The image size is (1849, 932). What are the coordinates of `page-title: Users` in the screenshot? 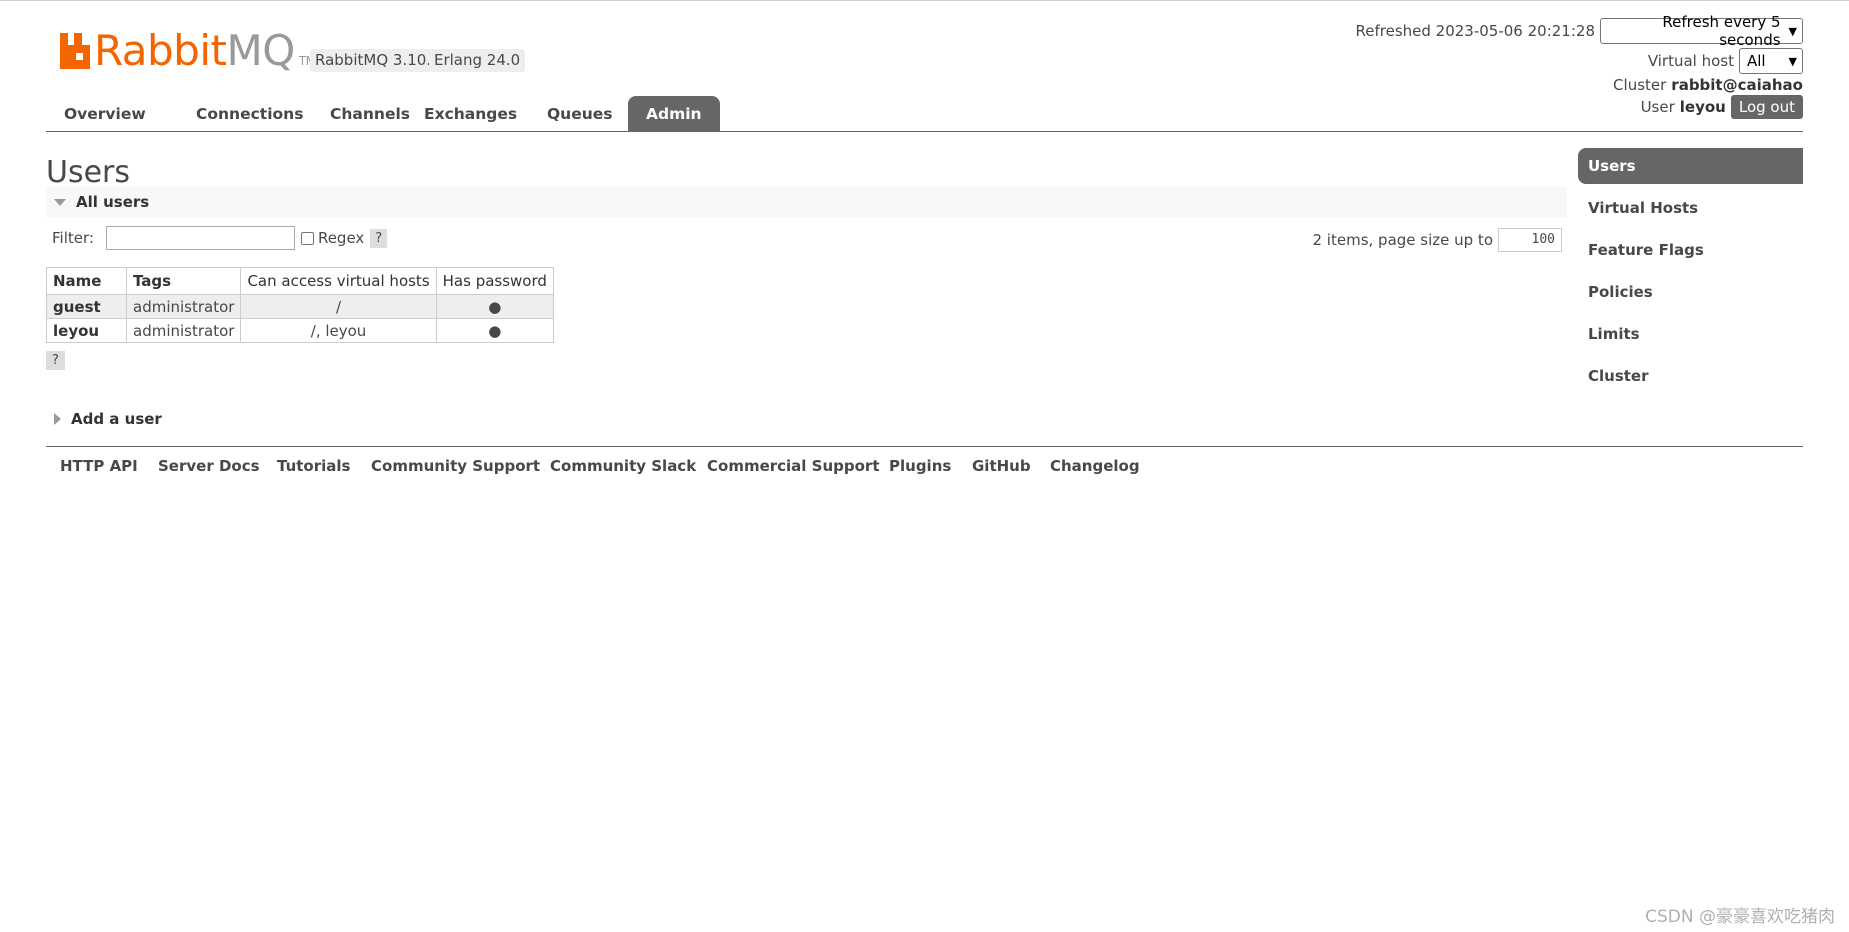 It's located at (88, 172).